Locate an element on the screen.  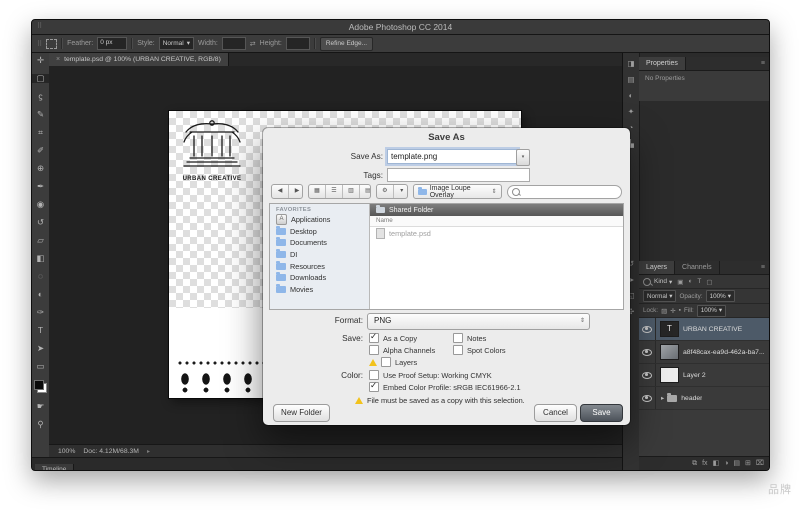
brush-tool: ✒ is located at coordinates (40, 186).